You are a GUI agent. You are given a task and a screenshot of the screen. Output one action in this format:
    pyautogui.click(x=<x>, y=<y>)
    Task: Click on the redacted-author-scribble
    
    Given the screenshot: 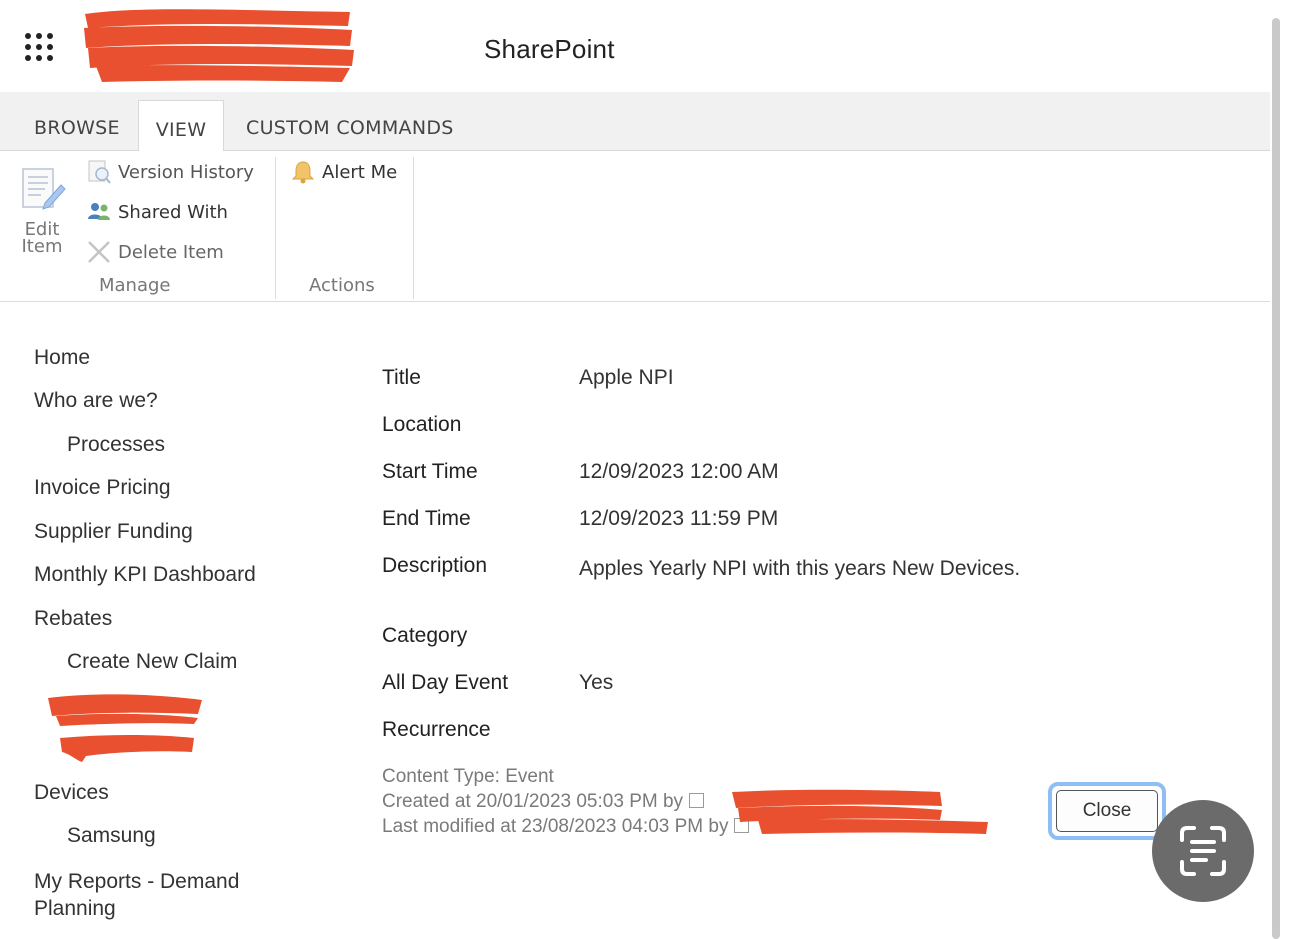 What is the action you would take?
    pyautogui.click(x=860, y=811)
    